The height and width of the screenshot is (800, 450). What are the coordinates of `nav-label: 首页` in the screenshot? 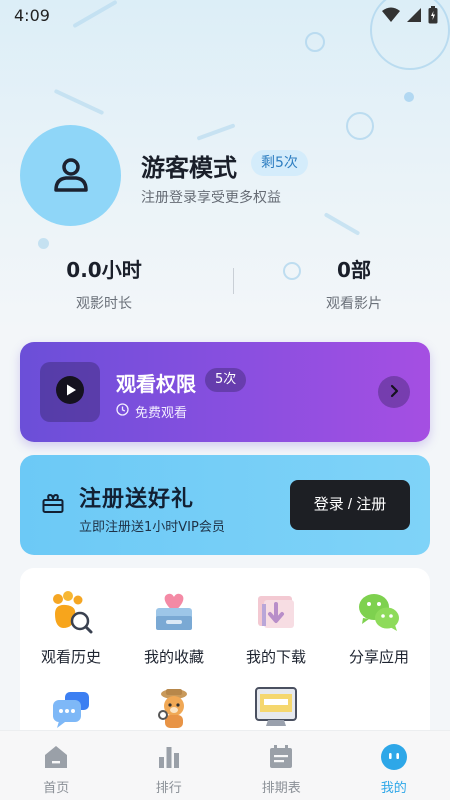 It's located at (56, 788).